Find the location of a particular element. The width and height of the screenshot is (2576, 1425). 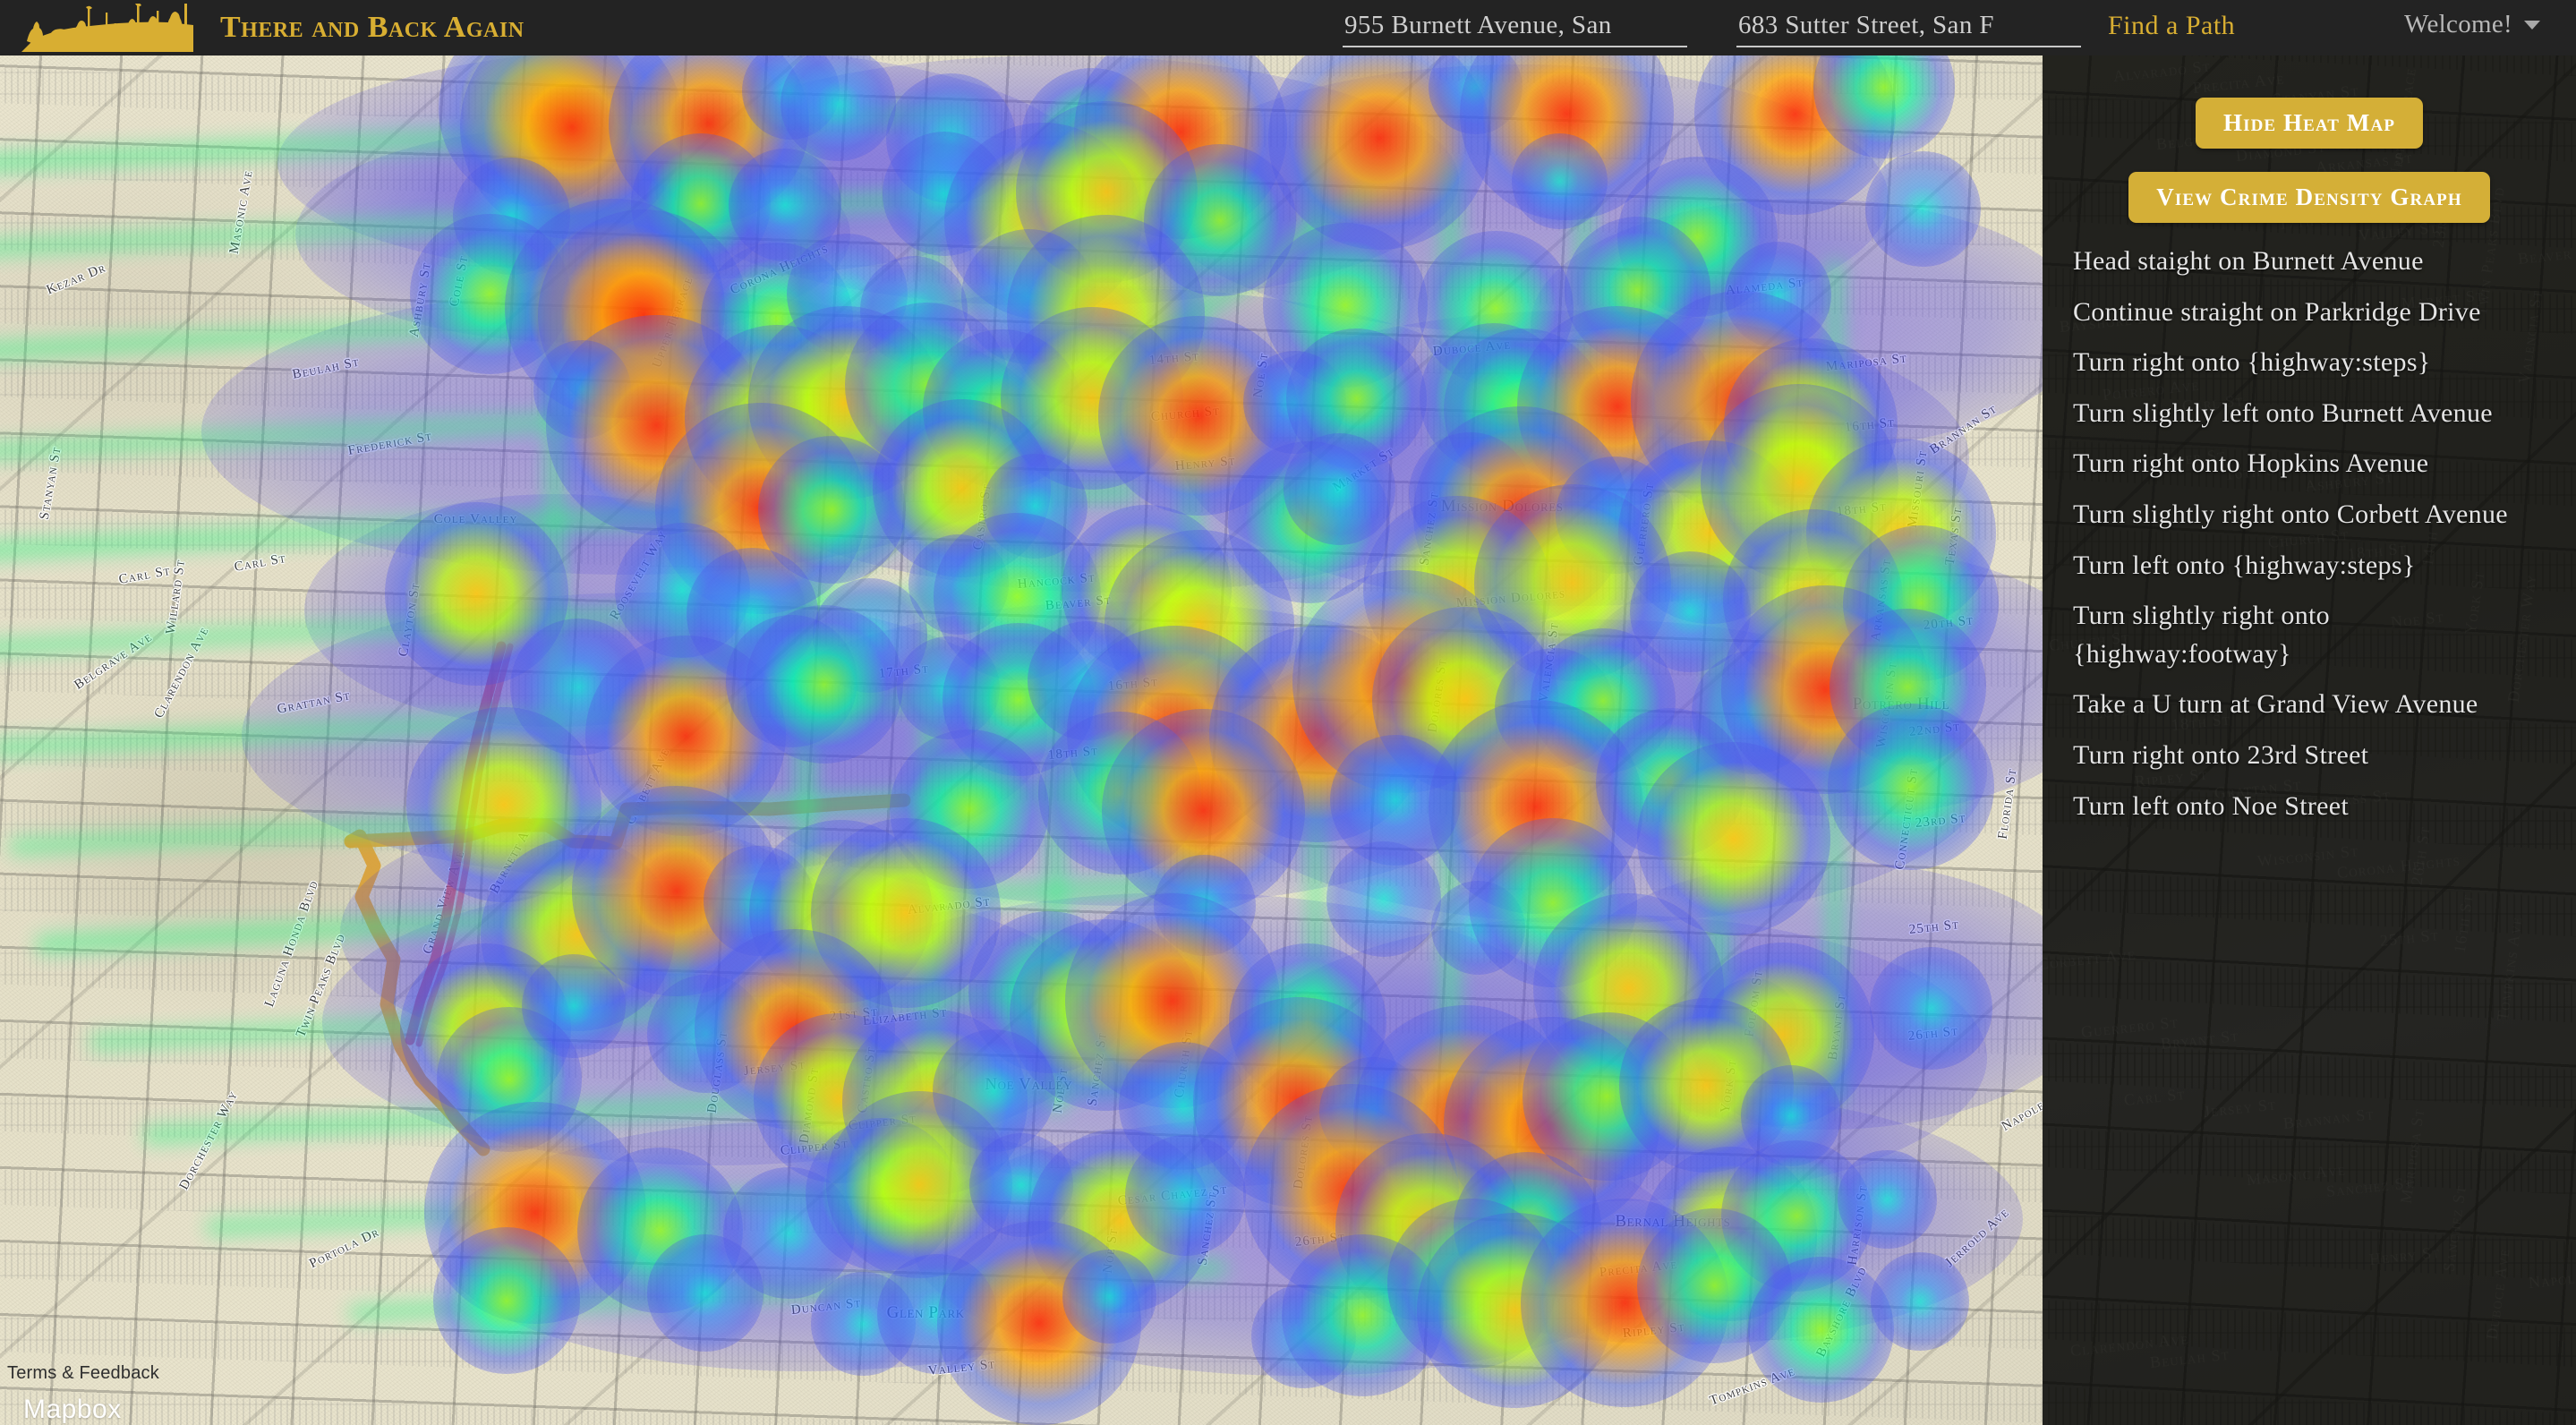

sidebar-map-street-label: Bryant St is located at coordinates (2199, 1039).